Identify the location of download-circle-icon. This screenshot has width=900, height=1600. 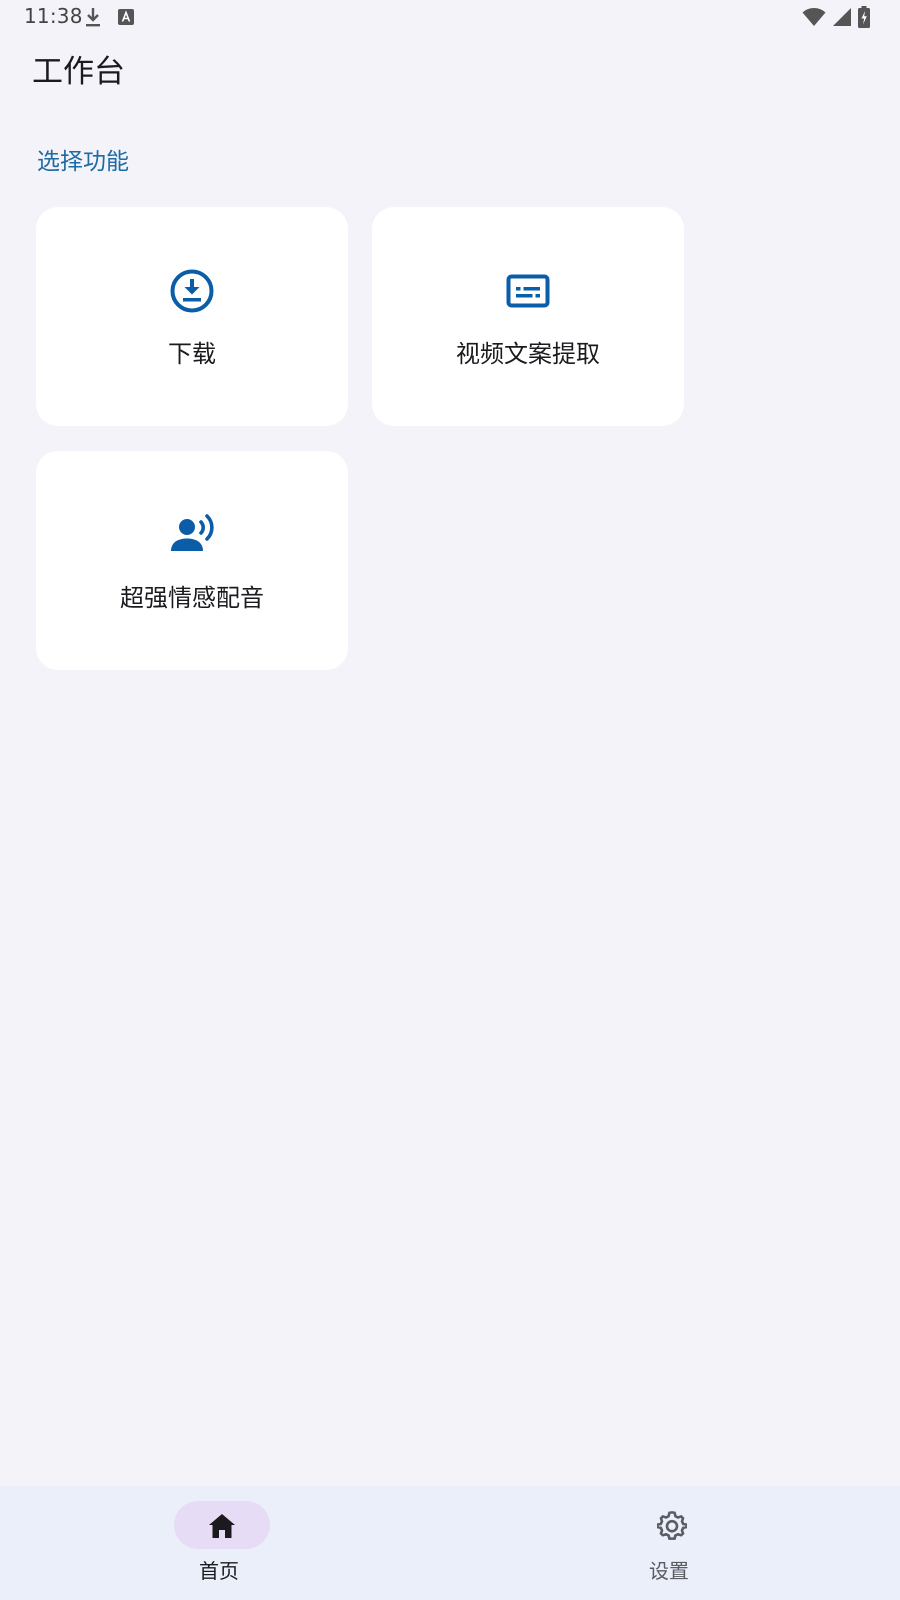
(192, 291).